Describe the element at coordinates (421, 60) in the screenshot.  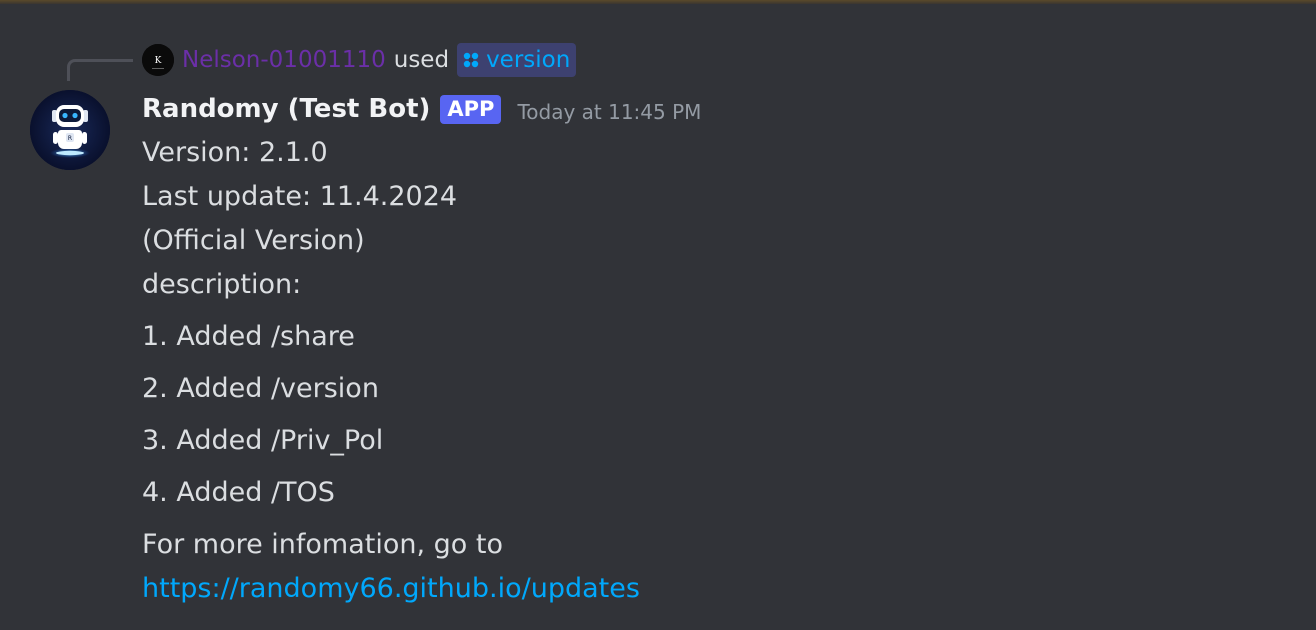
I see `reply-used-text: used` at that location.